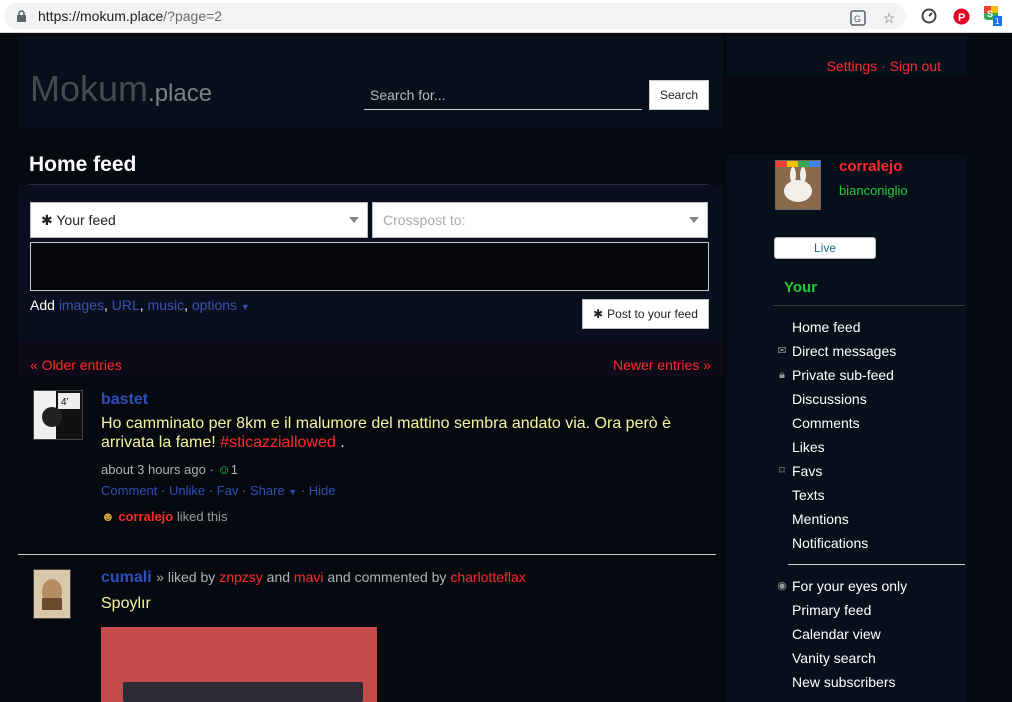 This screenshot has height=702, width=1012. I want to click on search-input, so click(503, 95).